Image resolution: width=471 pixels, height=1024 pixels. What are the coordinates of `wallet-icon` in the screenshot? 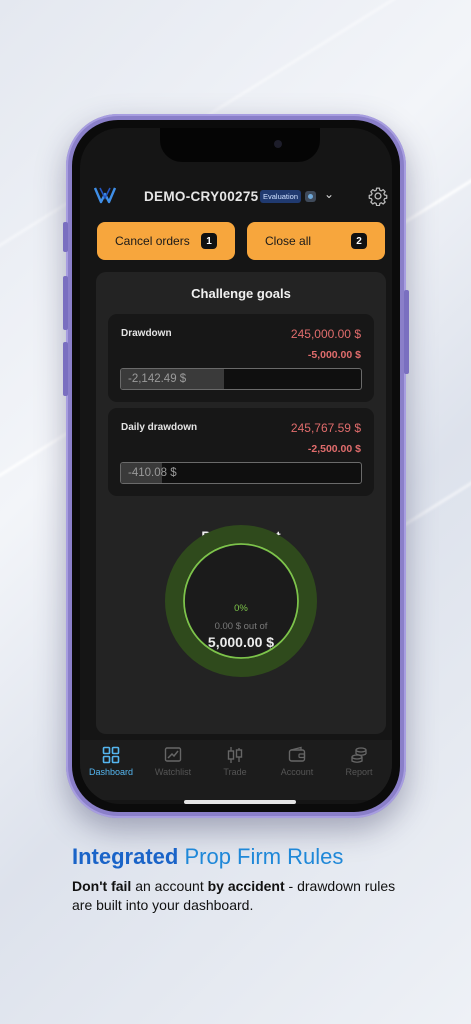 It's located at (297, 754).